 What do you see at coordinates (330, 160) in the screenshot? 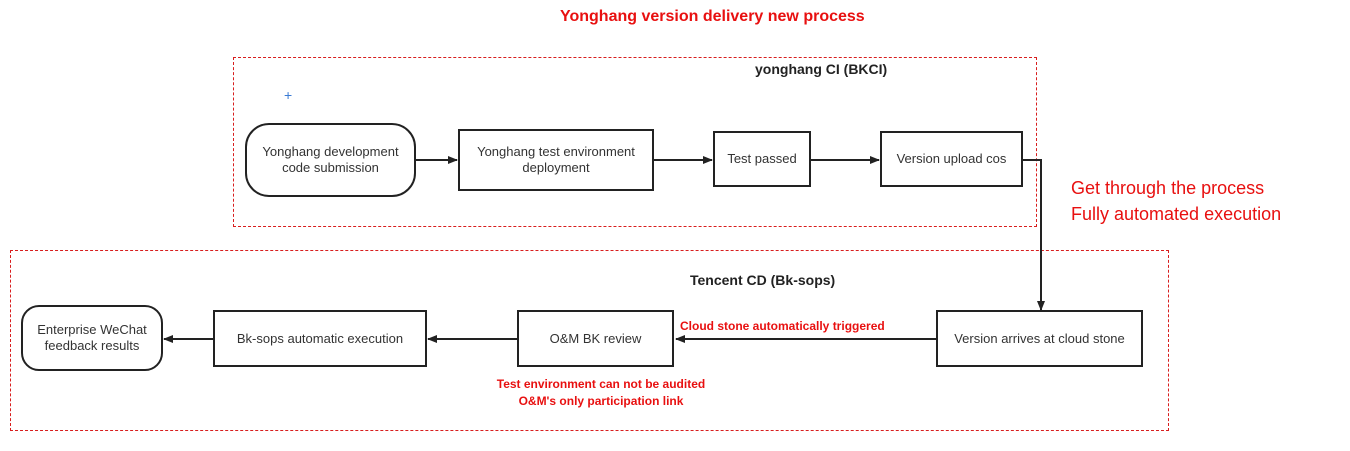
I see `node-dev-submit: Yonghang development code submission` at bounding box center [330, 160].